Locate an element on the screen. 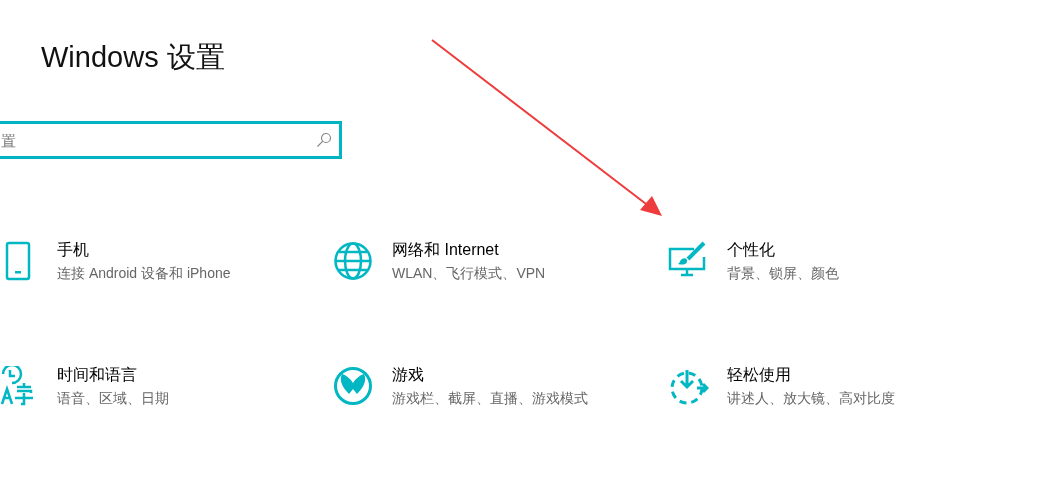  settings-category: 网络和 Internet WLAN、飞行模式、VPN is located at coordinates (496, 261).